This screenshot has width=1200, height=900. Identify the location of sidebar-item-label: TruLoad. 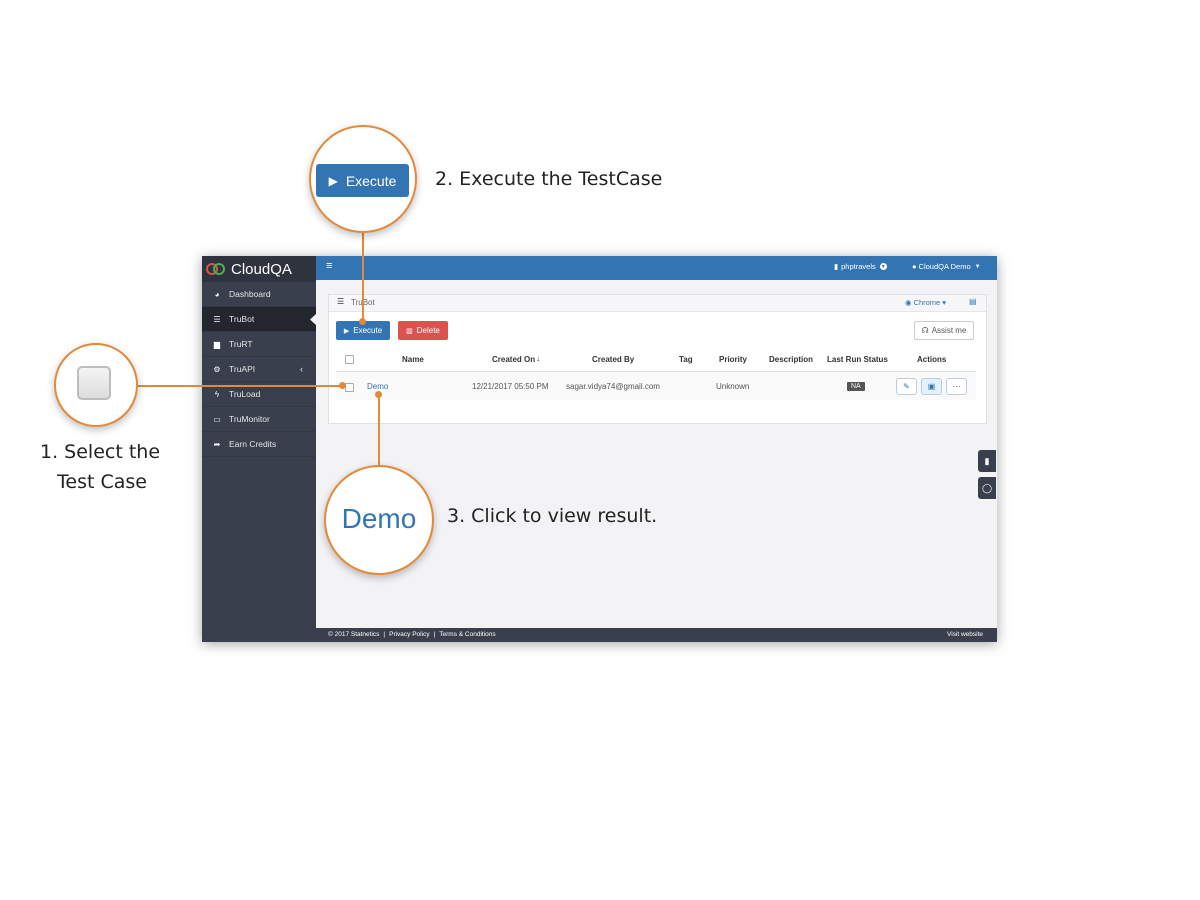
(245, 394).